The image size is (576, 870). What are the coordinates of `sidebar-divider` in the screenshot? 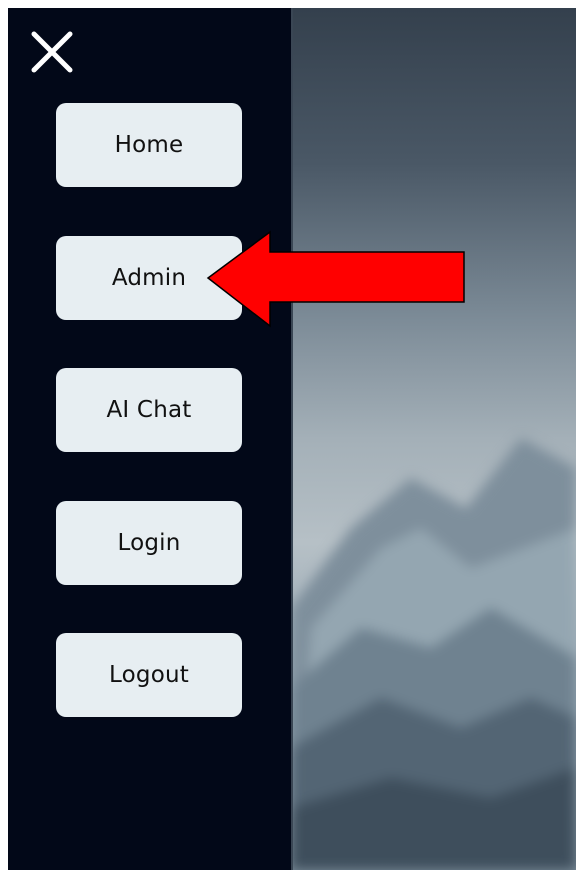 It's located at (292, 439).